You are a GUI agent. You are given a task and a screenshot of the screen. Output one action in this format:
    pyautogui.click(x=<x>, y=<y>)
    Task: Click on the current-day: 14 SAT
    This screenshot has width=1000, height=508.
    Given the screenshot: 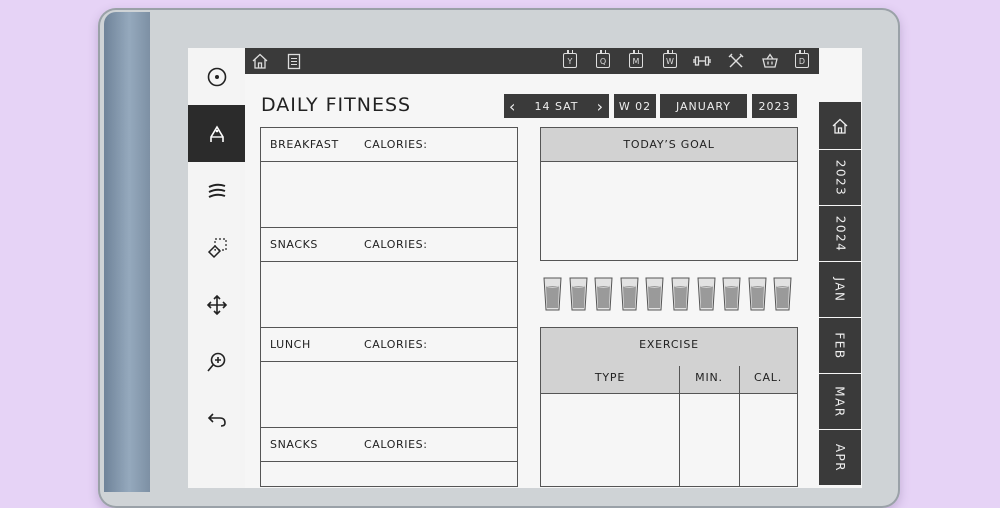 What is the action you would take?
    pyautogui.click(x=556, y=106)
    